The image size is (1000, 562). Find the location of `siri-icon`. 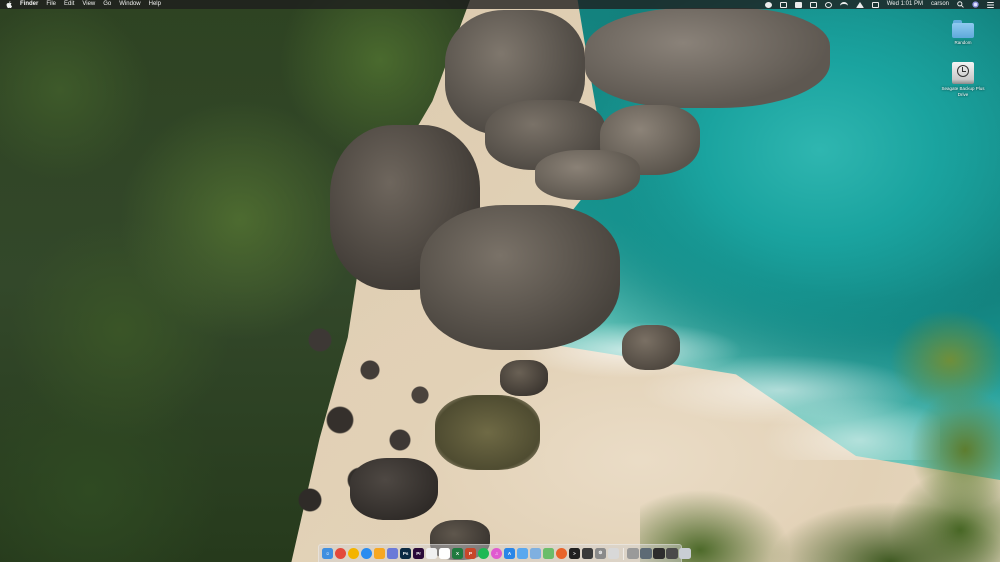

siri-icon is located at coordinates (975, 4).